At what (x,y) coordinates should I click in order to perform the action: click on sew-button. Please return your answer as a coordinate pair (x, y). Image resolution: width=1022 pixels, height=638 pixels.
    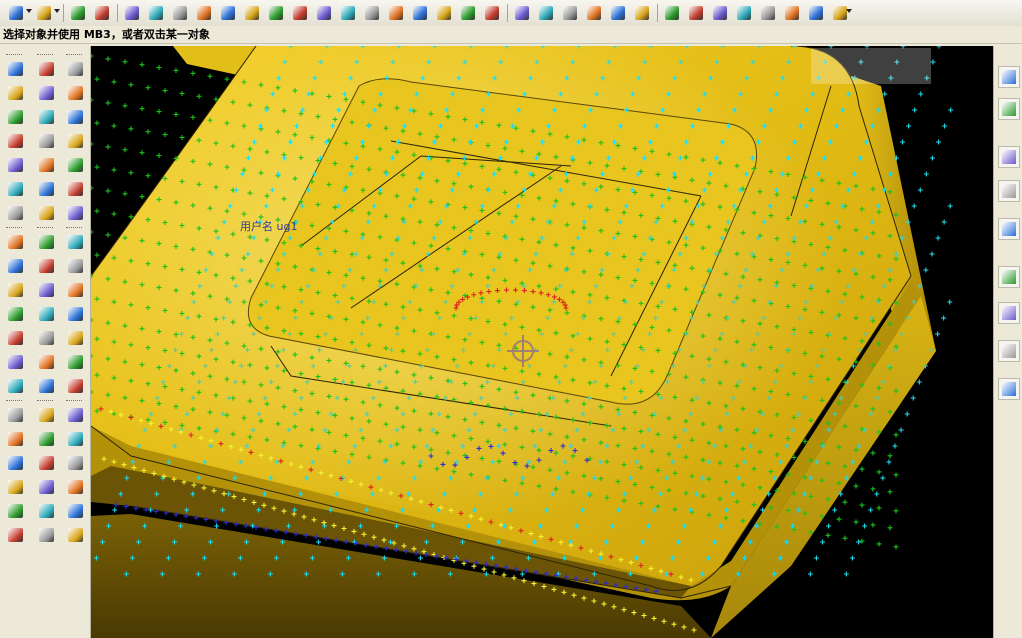
    Looking at the image, I should click on (46, 535).